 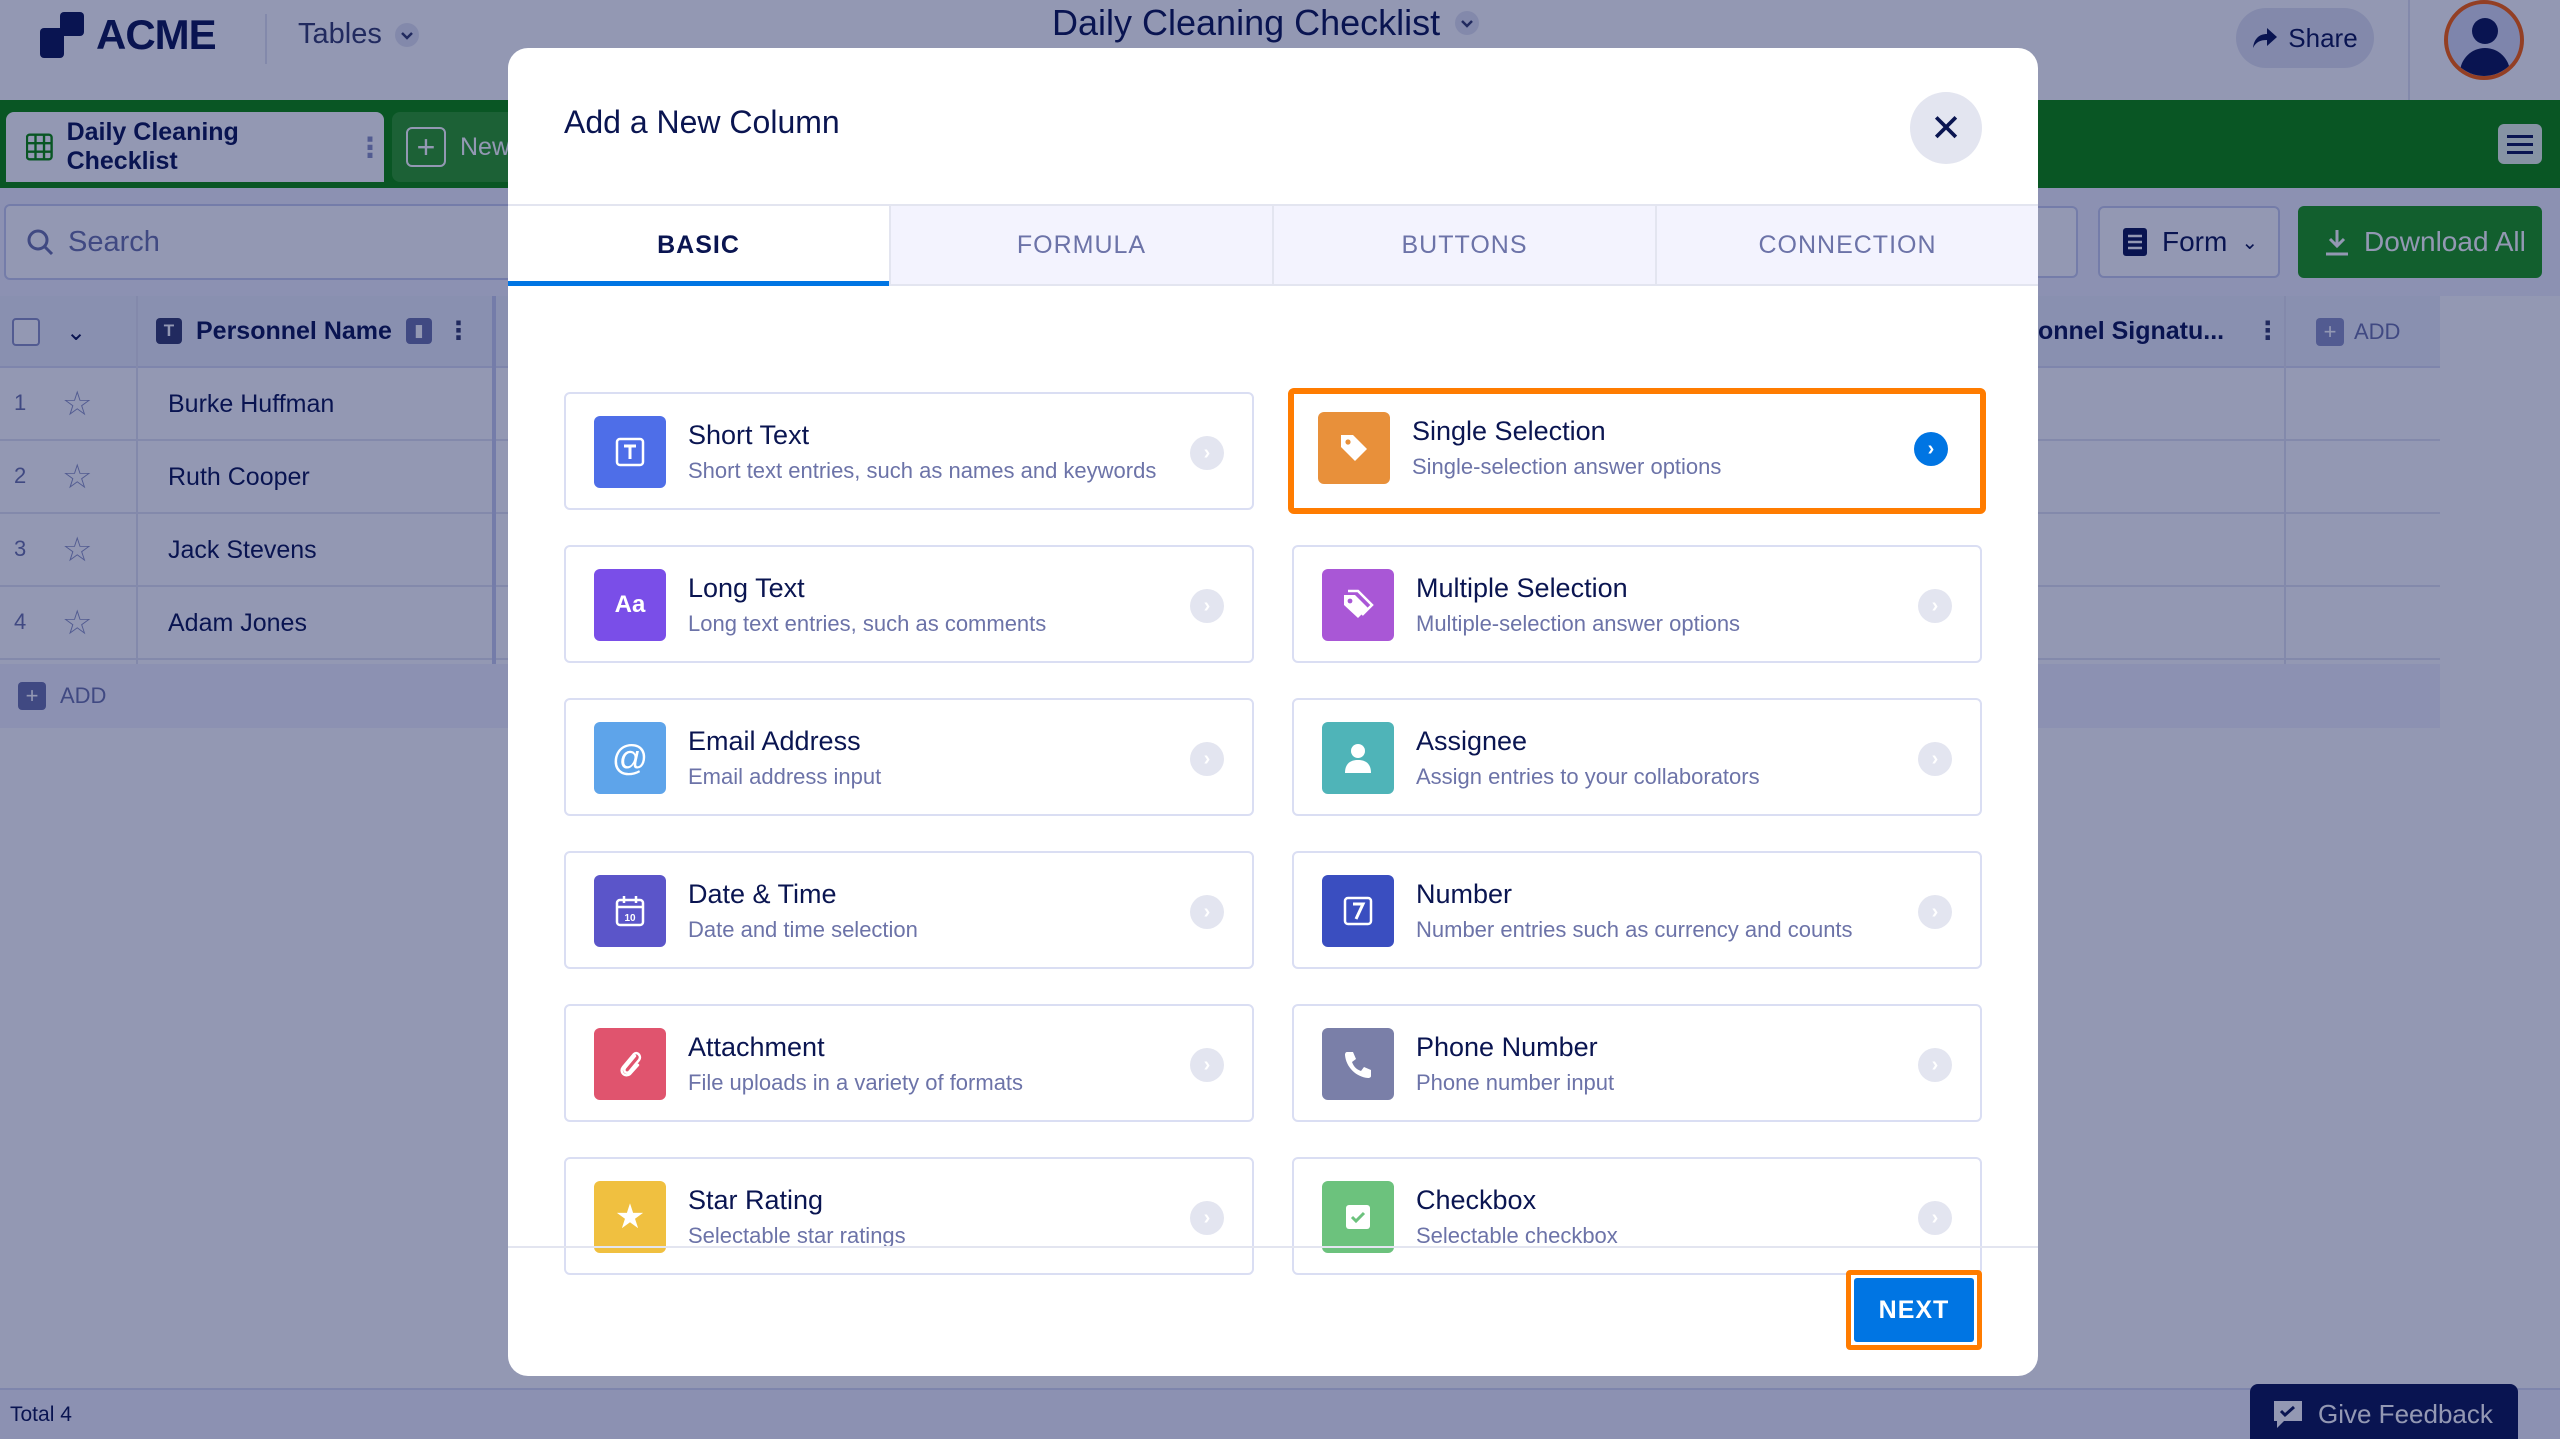 What do you see at coordinates (1082, 245) in the screenshot?
I see `tab-formula: FORMULA` at bounding box center [1082, 245].